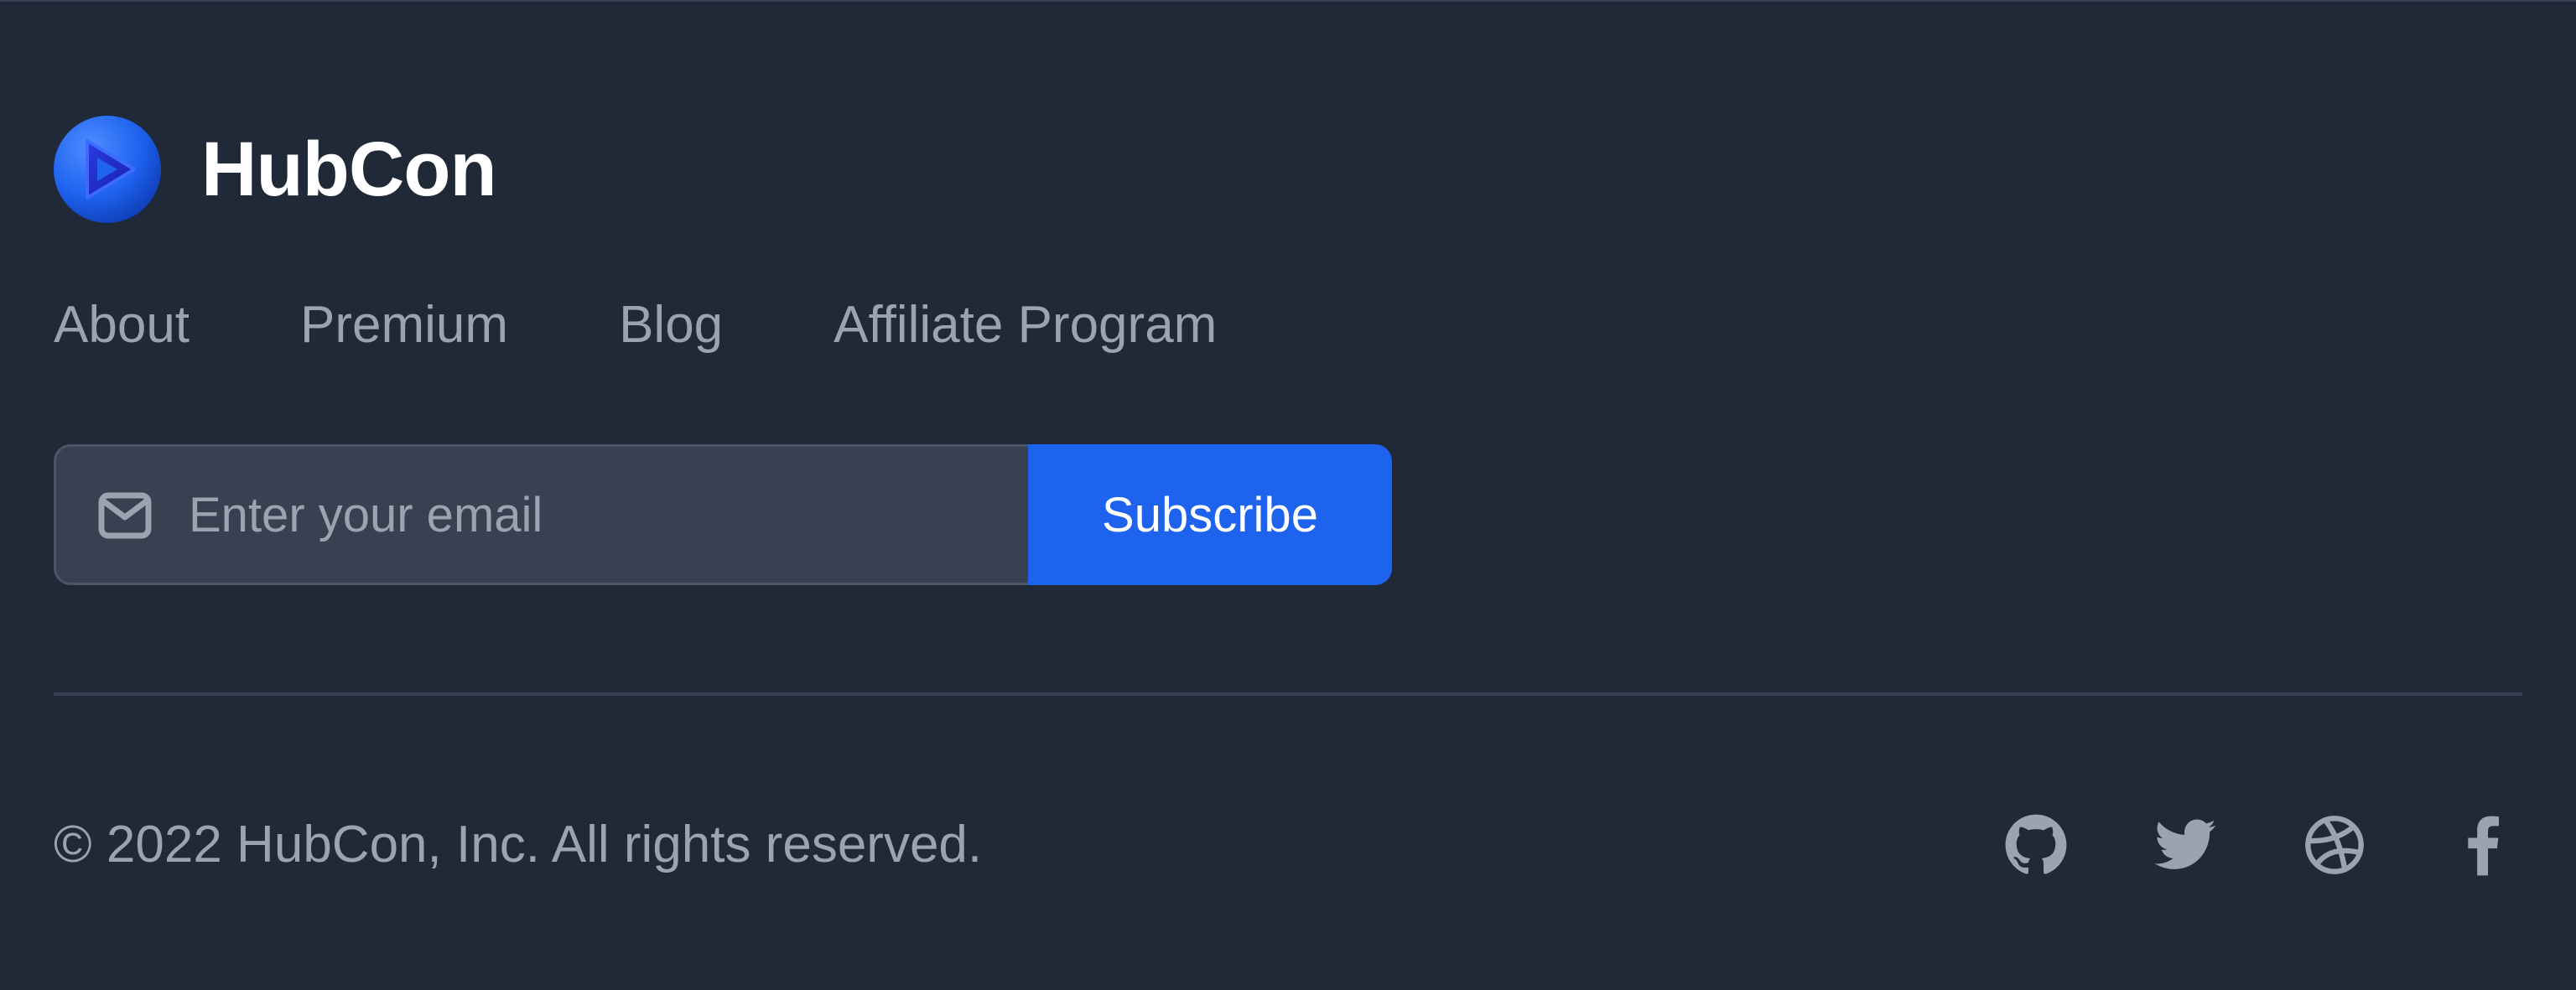 This screenshot has height=990, width=2576. What do you see at coordinates (122, 325) in the screenshot?
I see `nav-link-about: About` at bounding box center [122, 325].